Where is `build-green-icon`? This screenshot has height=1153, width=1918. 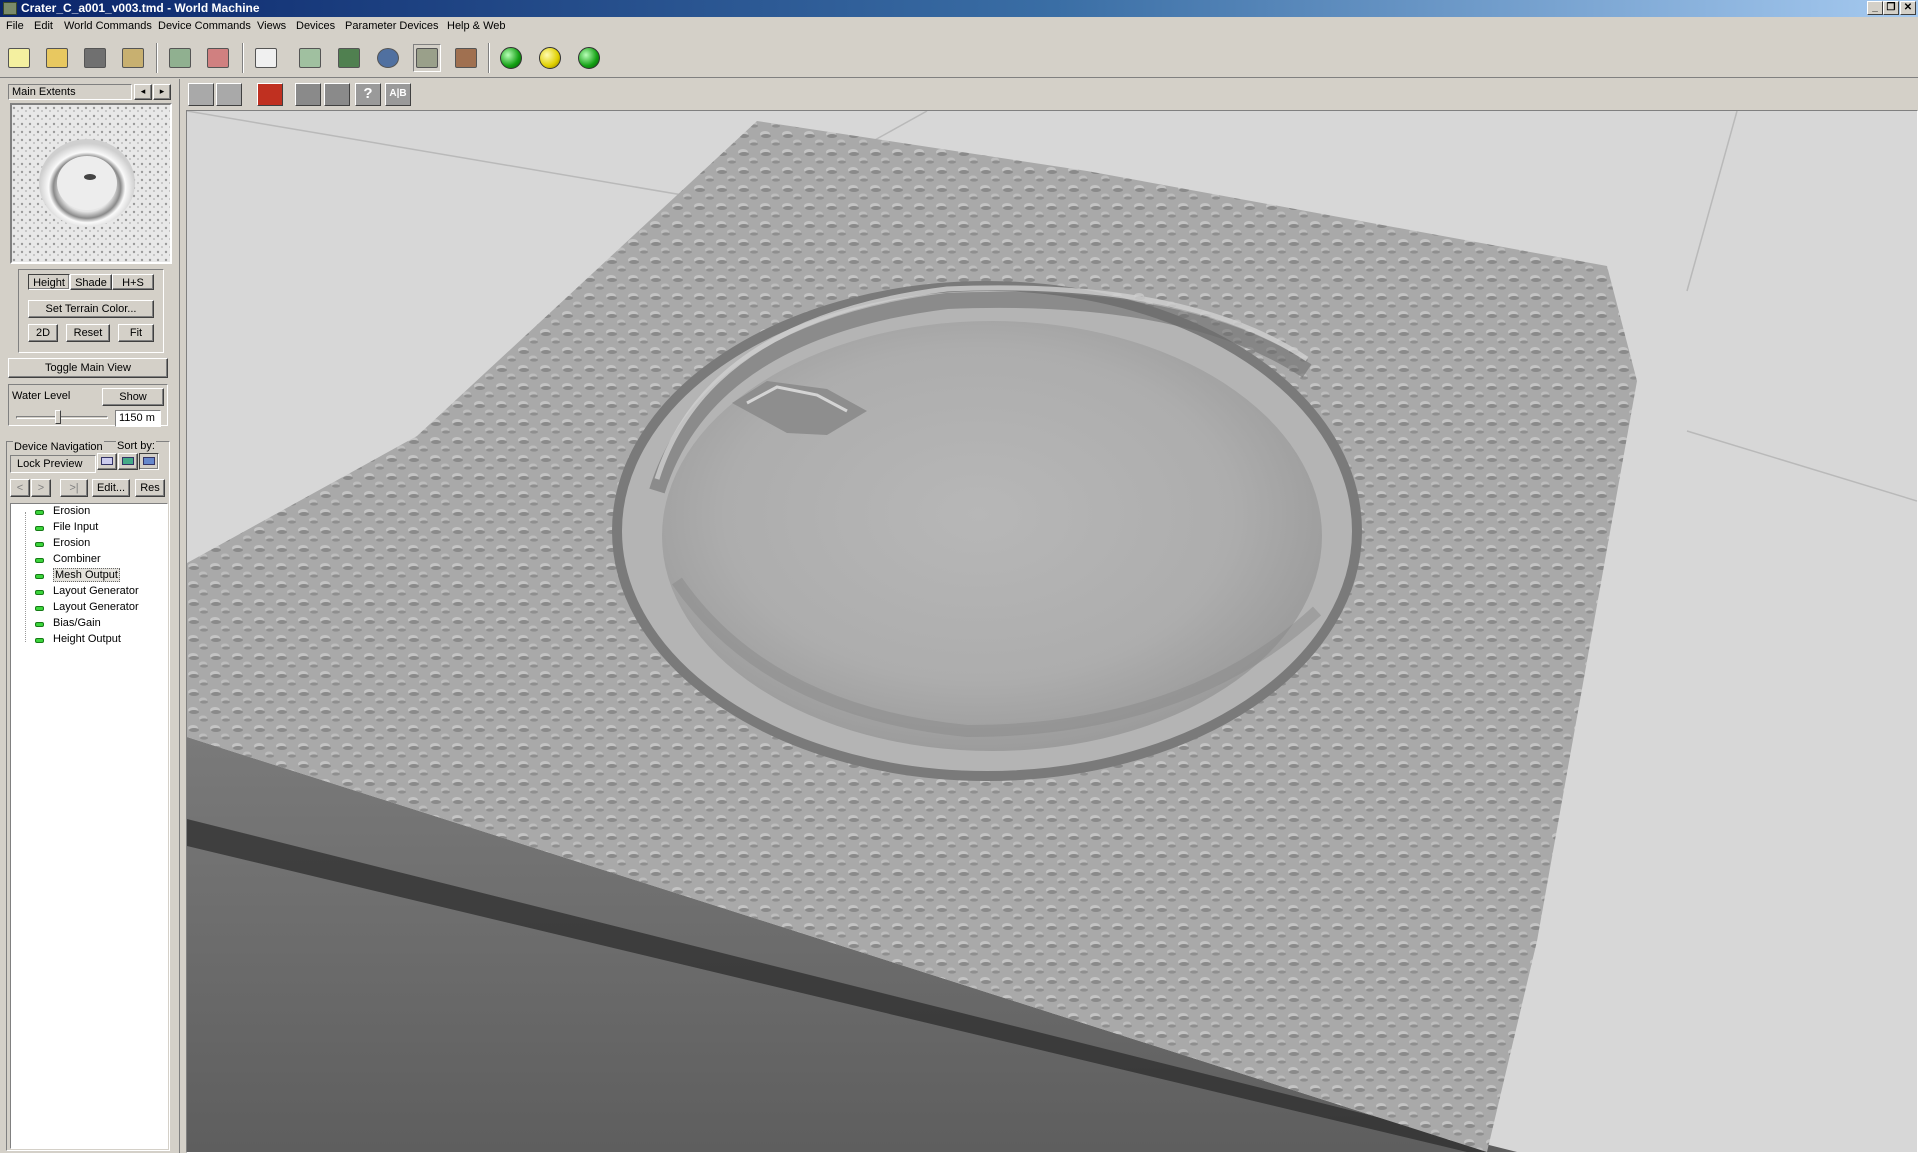 build-green-icon is located at coordinates (511, 58).